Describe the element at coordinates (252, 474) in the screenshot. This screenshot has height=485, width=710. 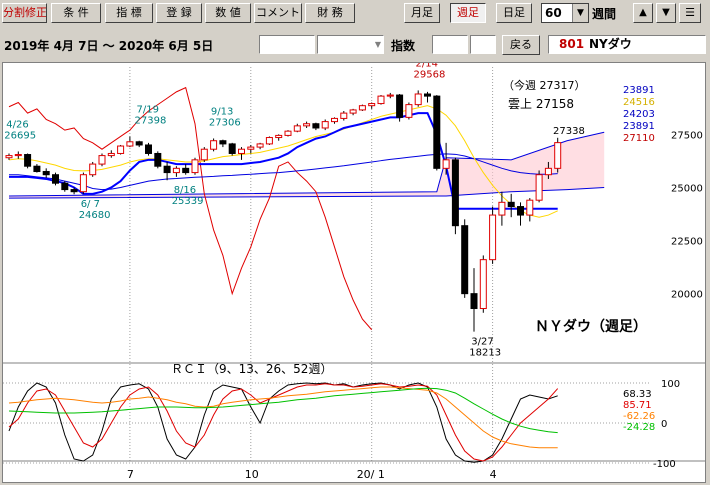
I see `x-tick-label: 10` at that location.